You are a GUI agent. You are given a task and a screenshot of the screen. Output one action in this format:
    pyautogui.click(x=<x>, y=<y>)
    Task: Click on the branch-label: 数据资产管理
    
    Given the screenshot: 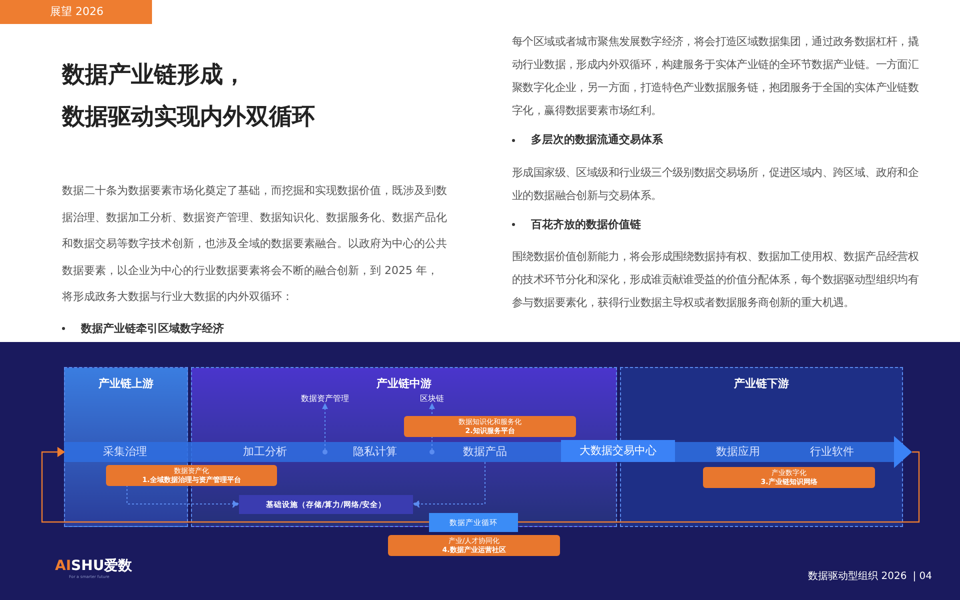 What is the action you would take?
    pyautogui.click(x=325, y=399)
    